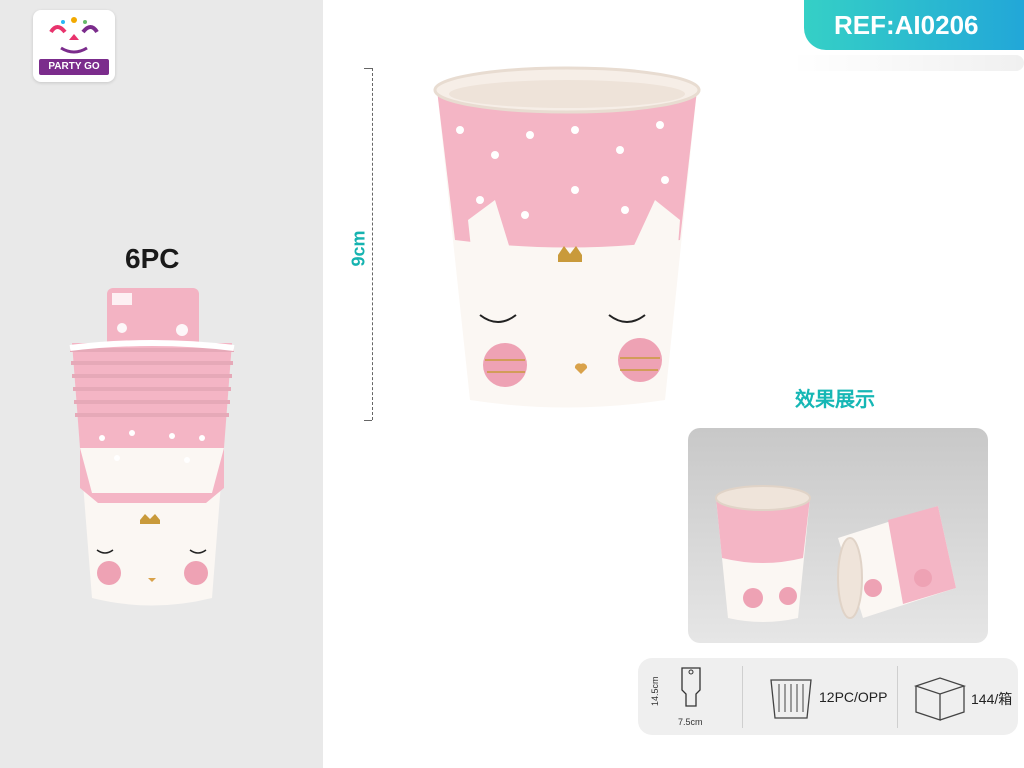  Describe the element at coordinates (655, 691) in the screenshot. I see `card-height-label: 14.5cm` at that location.